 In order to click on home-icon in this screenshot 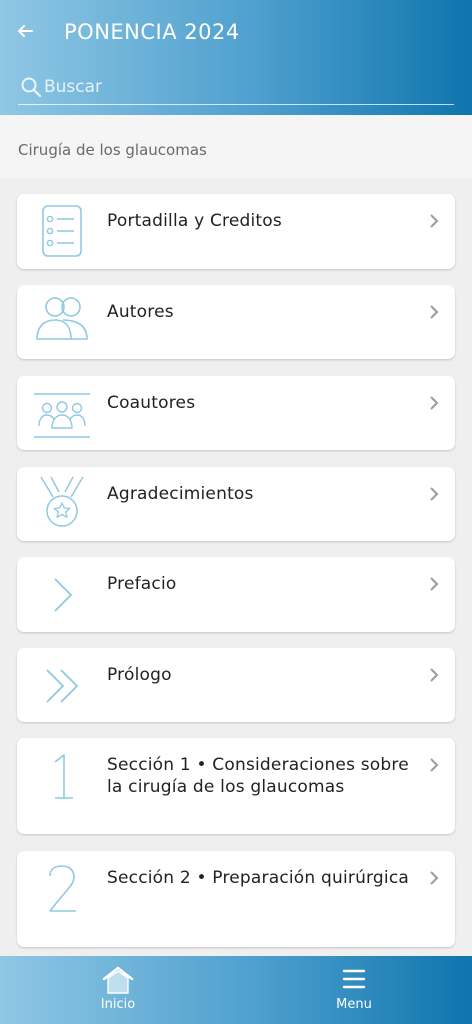, I will do `click(118, 980)`.